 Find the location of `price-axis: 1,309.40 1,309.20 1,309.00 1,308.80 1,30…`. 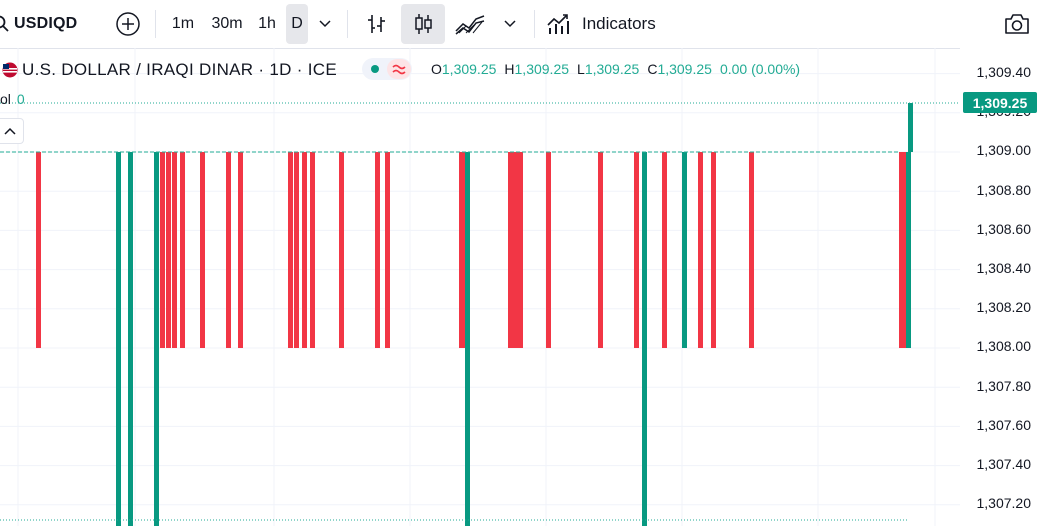

price-axis: 1,309.40 1,309.20 1,309.00 1,308.80 1,30… is located at coordinates (1001, 287).